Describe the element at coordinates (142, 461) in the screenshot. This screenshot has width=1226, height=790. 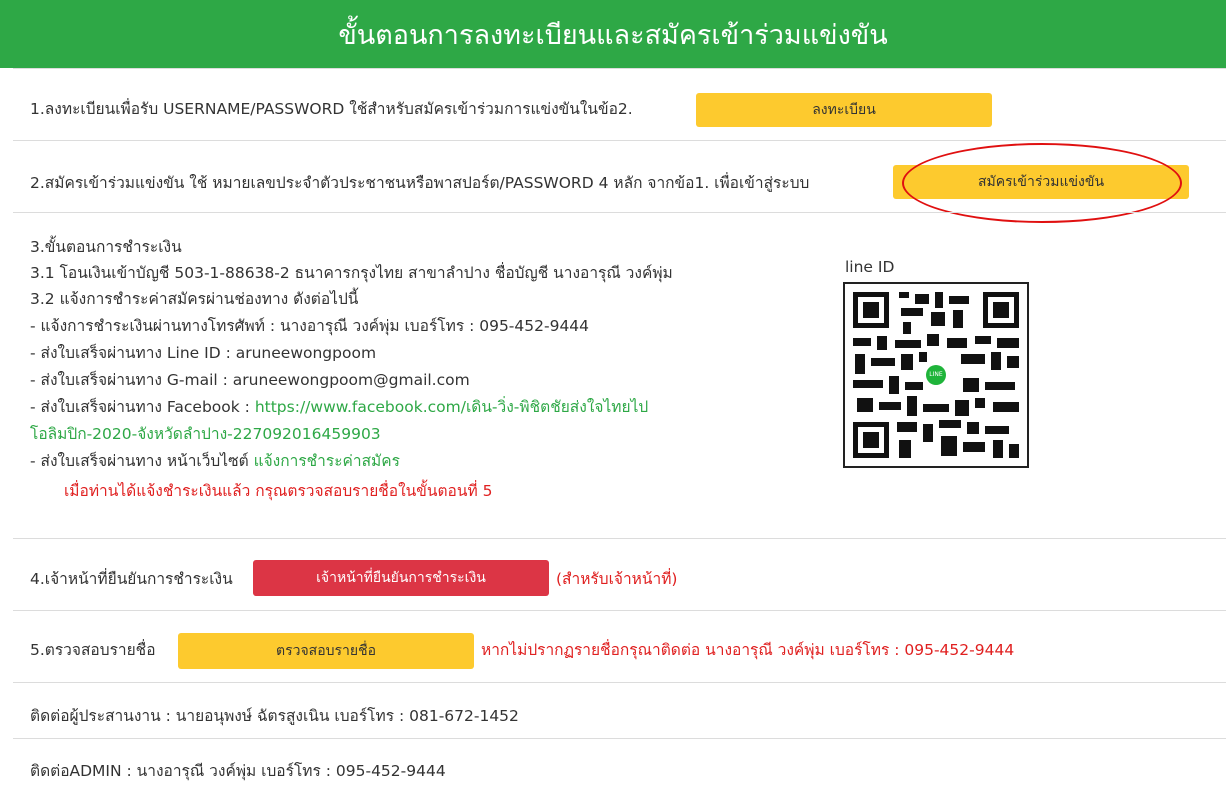
I see `website-prefix: - ส่งใบเสร็จผ่านทาง หน้าเว็บไซต์` at that location.